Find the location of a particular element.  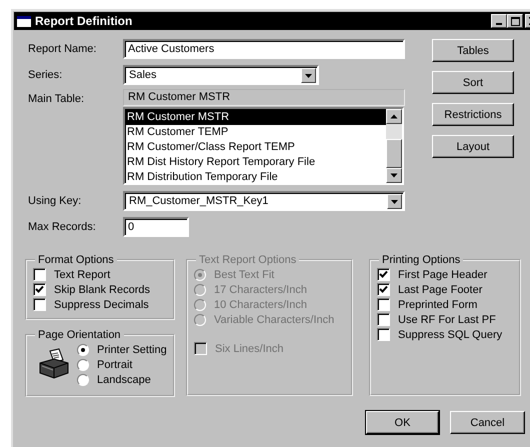

option-label: Suppress Decimals is located at coordinates (101, 304).